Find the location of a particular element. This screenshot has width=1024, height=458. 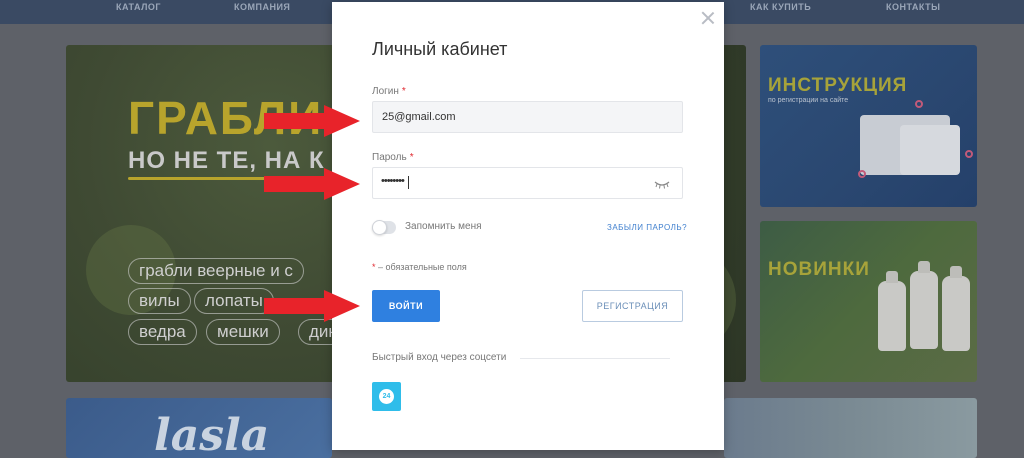

login-label: Логин * is located at coordinates (389, 91).